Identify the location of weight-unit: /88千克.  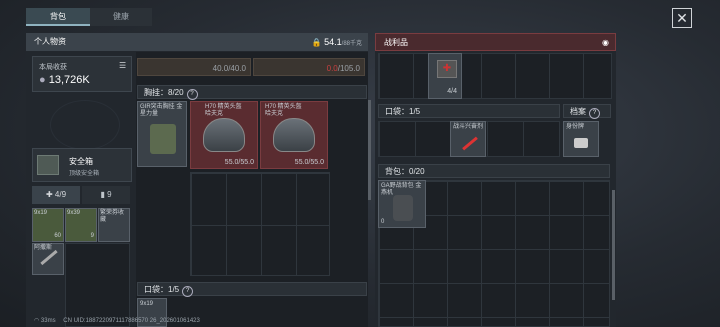
(351, 44).